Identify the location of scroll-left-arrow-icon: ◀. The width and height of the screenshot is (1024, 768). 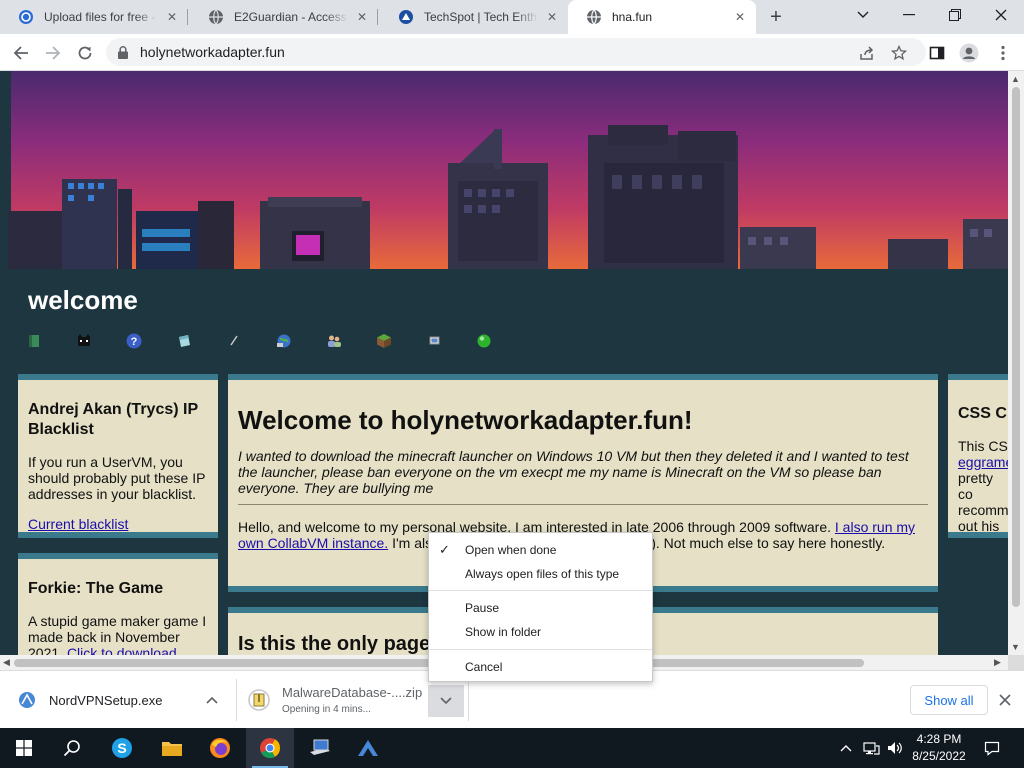
(6, 662).